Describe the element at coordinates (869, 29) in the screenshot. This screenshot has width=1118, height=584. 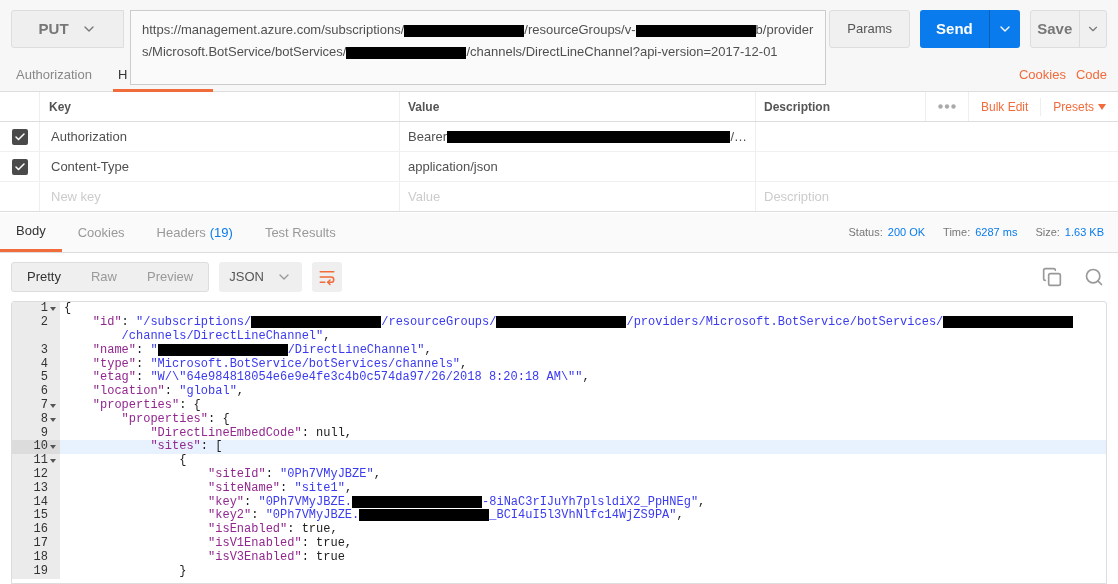
I see `params-button: Params` at that location.